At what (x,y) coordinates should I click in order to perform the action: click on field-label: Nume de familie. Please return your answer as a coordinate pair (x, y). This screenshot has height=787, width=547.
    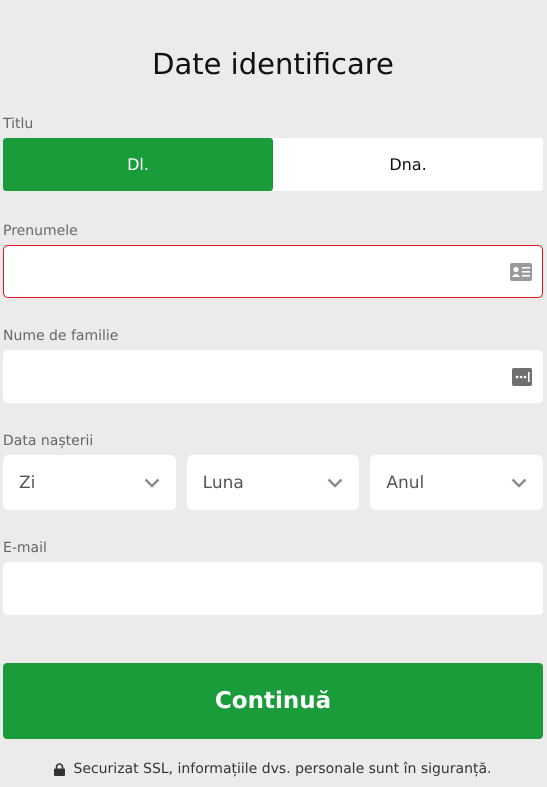
    Looking at the image, I should click on (60, 336).